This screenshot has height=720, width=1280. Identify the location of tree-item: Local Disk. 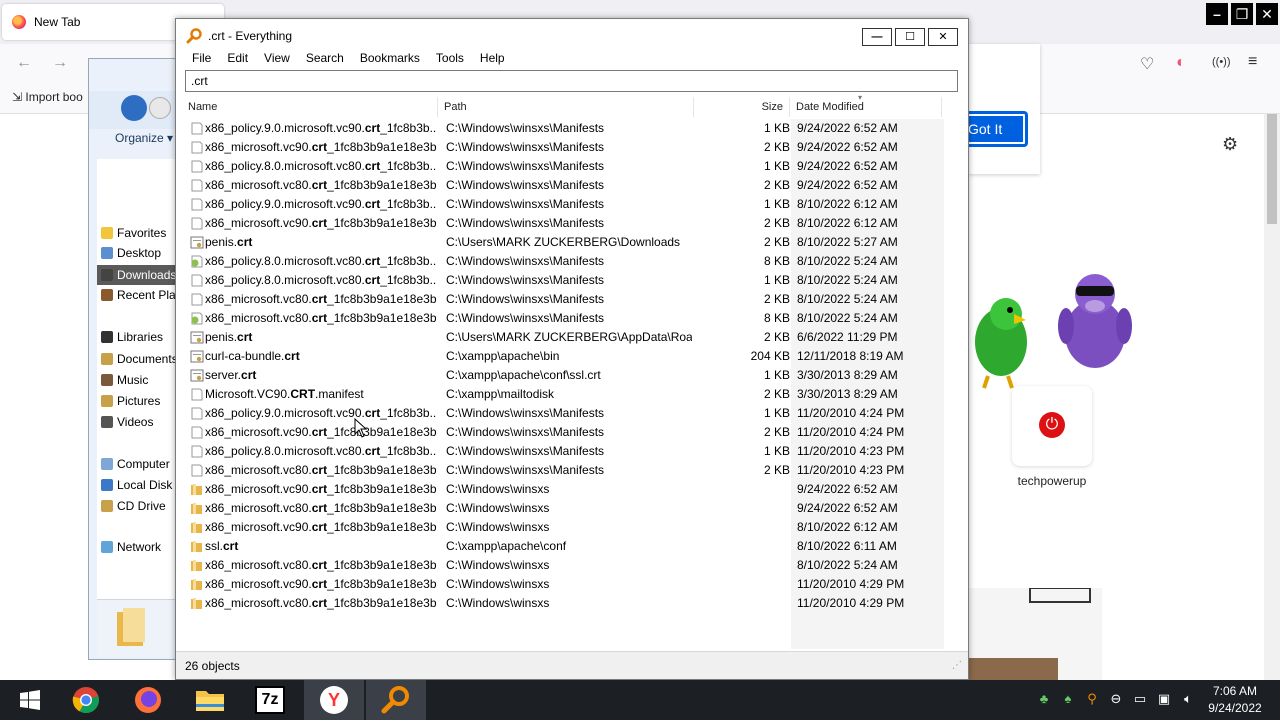
(140, 485).